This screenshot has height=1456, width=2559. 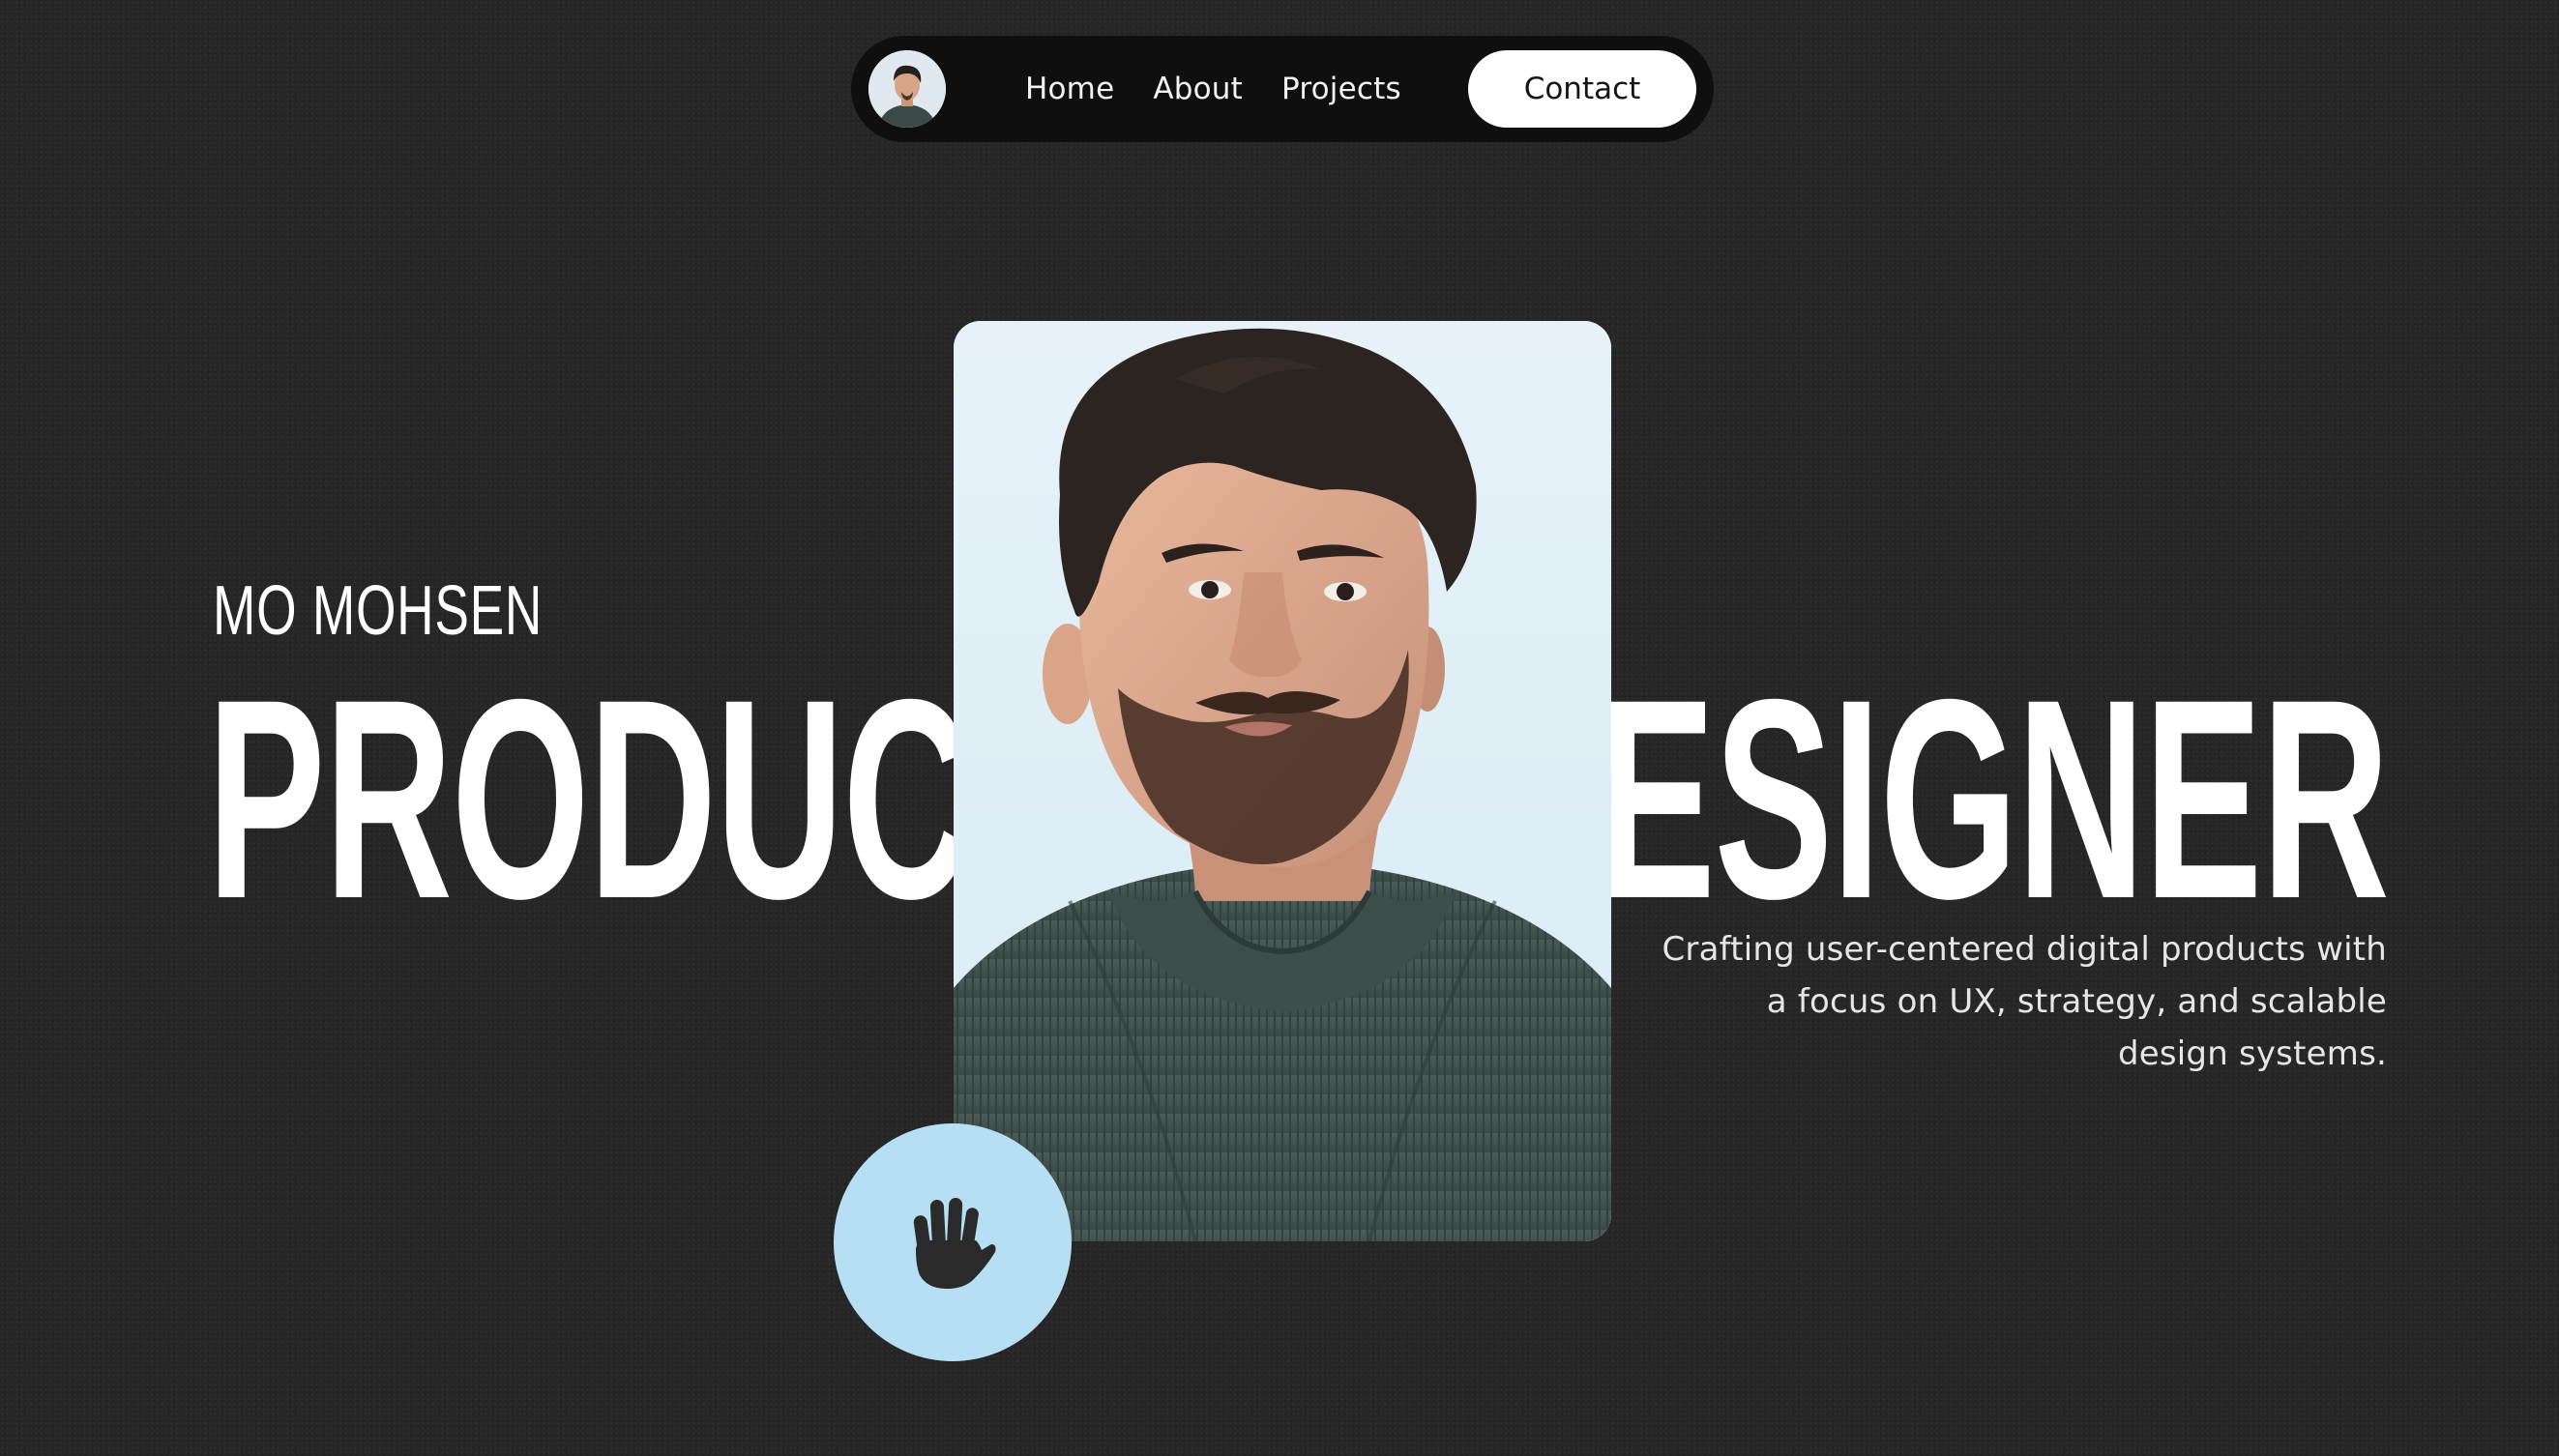 I want to click on person-avatar-icon, so click(x=907, y=89).